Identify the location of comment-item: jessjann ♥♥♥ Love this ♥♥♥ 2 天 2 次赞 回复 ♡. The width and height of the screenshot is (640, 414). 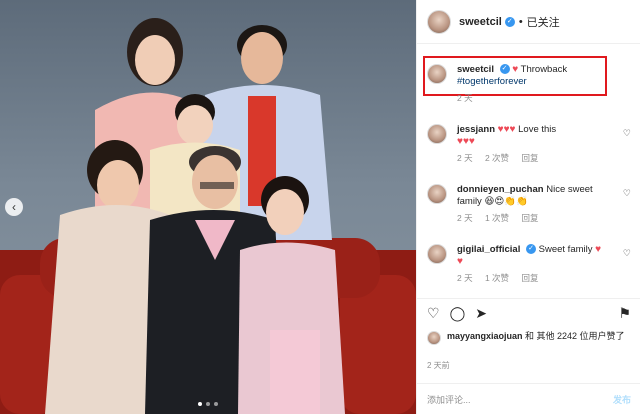
(528, 144).